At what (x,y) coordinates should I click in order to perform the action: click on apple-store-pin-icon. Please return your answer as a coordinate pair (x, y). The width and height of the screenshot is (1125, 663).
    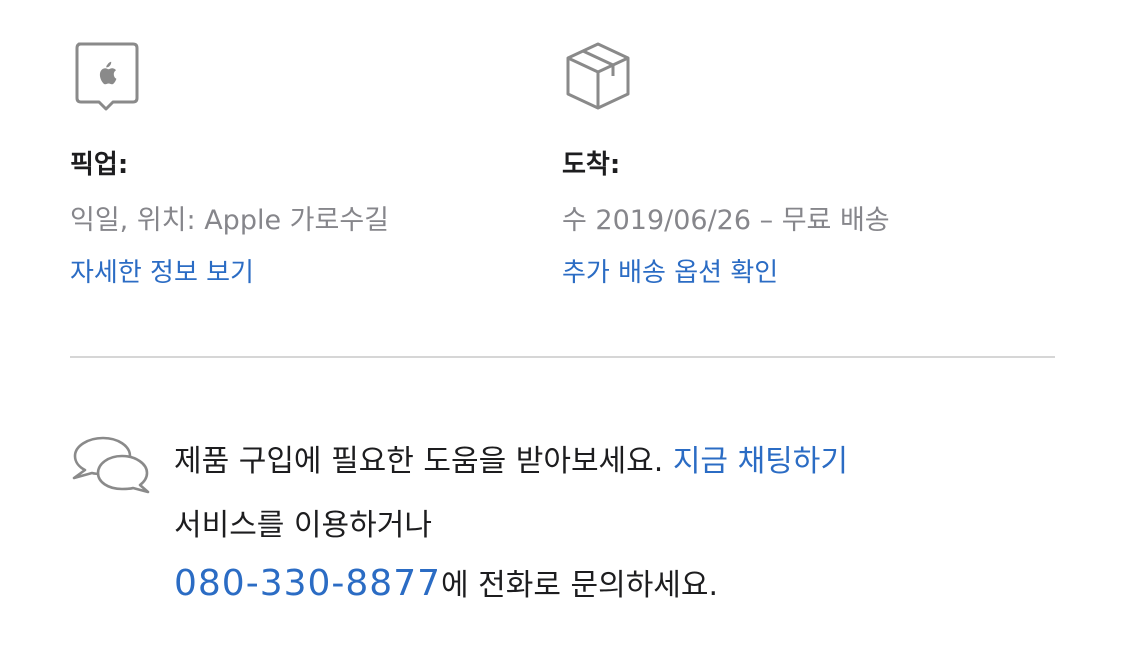
    Looking at the image, I should click on (107, 76).